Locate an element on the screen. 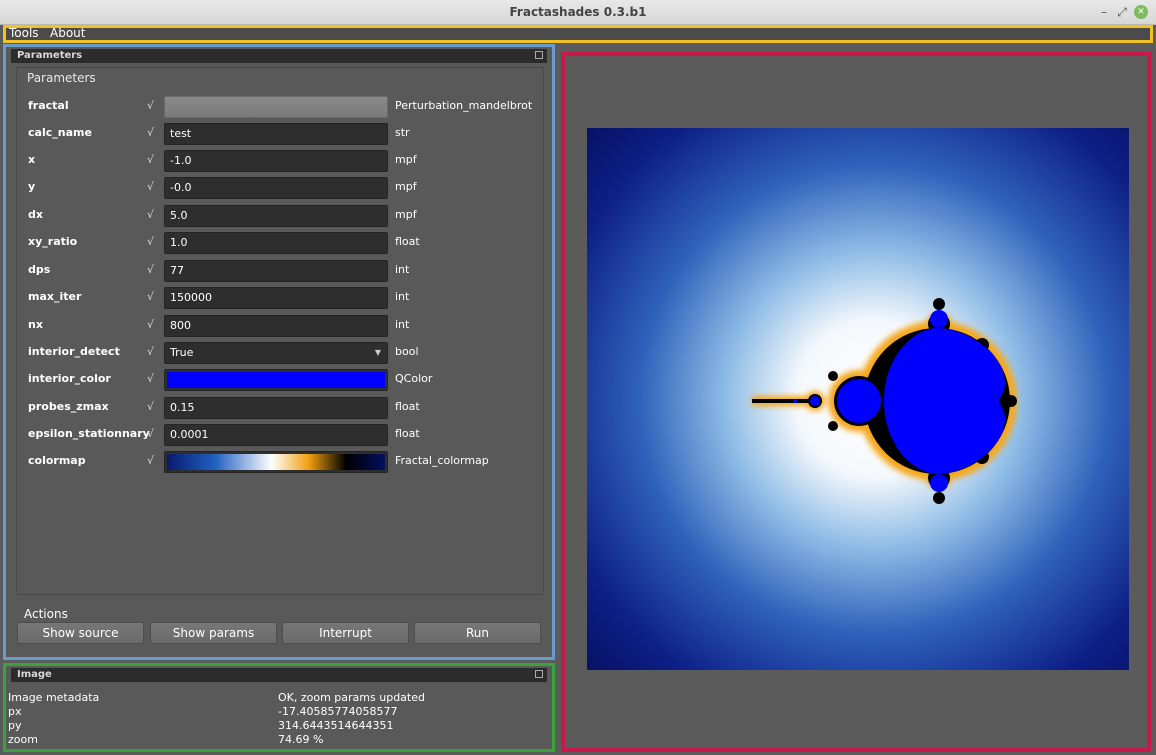 Image resolution: width=1156 pixels, height=755 pixels. param-row-x: x √ -1.0 mpf is located at coordinates (282, 161).